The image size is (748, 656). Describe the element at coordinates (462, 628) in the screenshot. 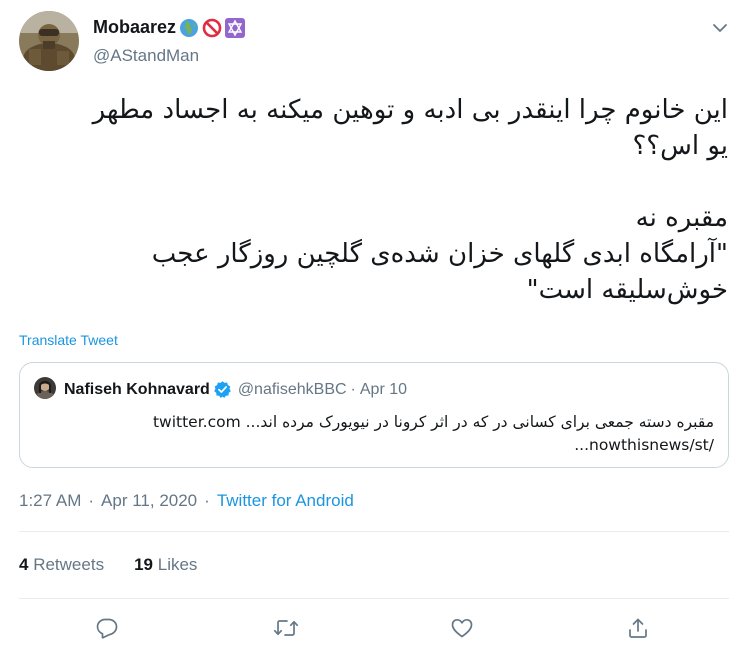

I see `like-icon` at that location.